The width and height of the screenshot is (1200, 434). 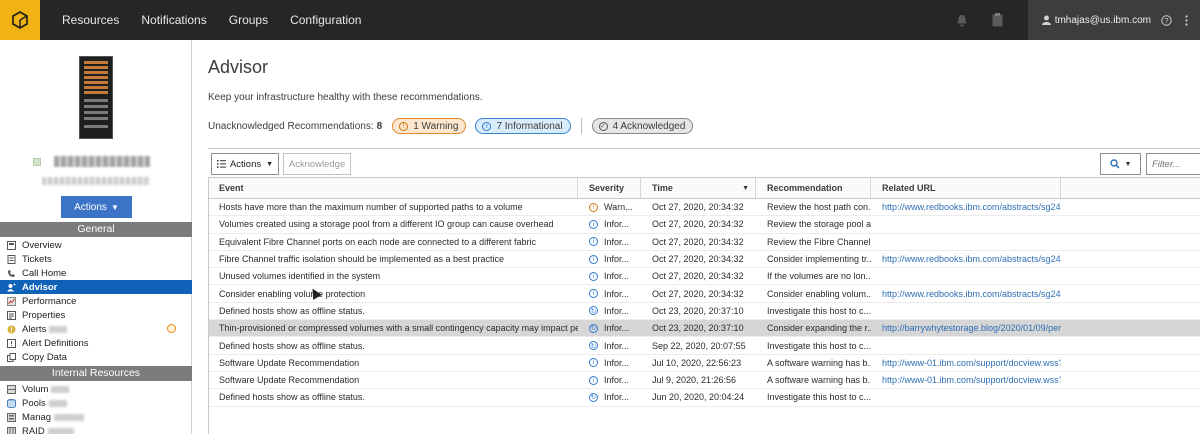 What do you see at coordinates (662, 188) in the screenshot?
I see `column-header-time-label: Time` at bounding box center [662, 188].